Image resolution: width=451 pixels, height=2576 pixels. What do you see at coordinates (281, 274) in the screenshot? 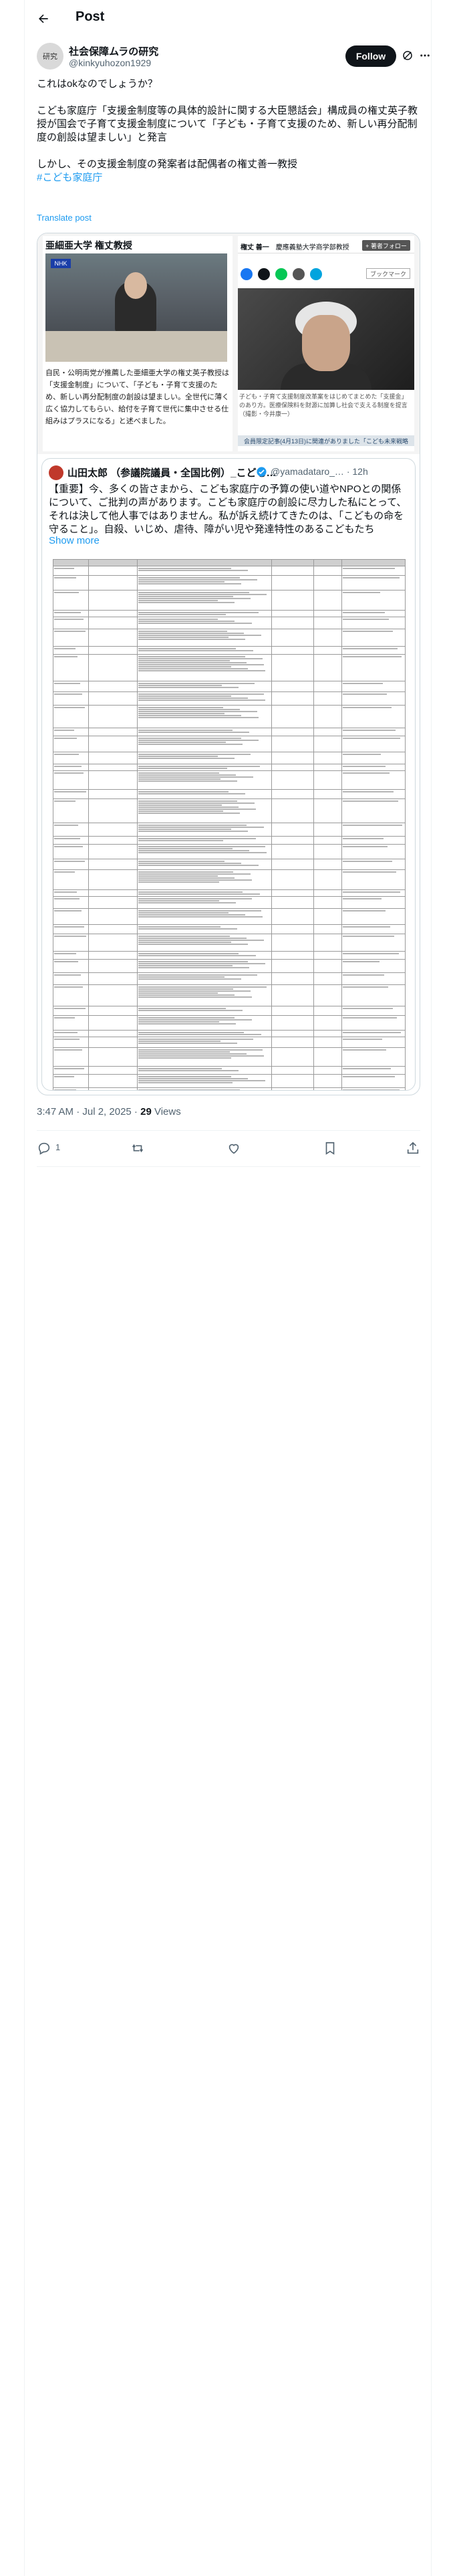
I see `share-icons` at bounding box center [281, 274].